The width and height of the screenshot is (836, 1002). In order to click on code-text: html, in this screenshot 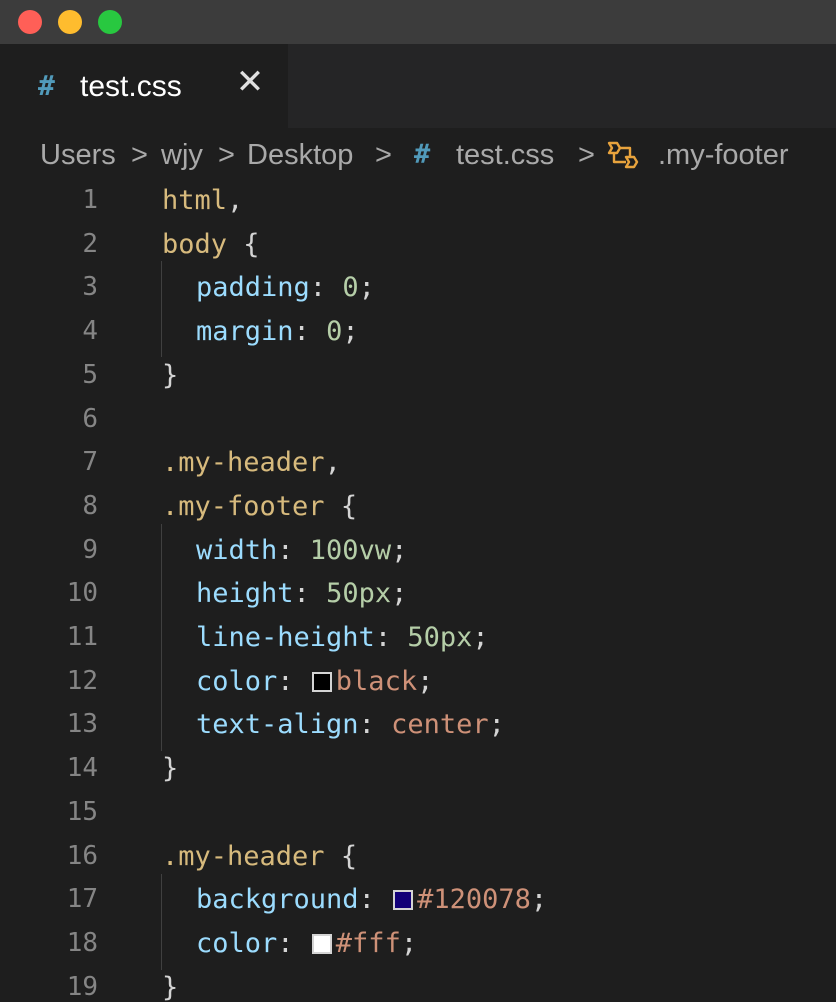, I will do `click(202, 201)`.